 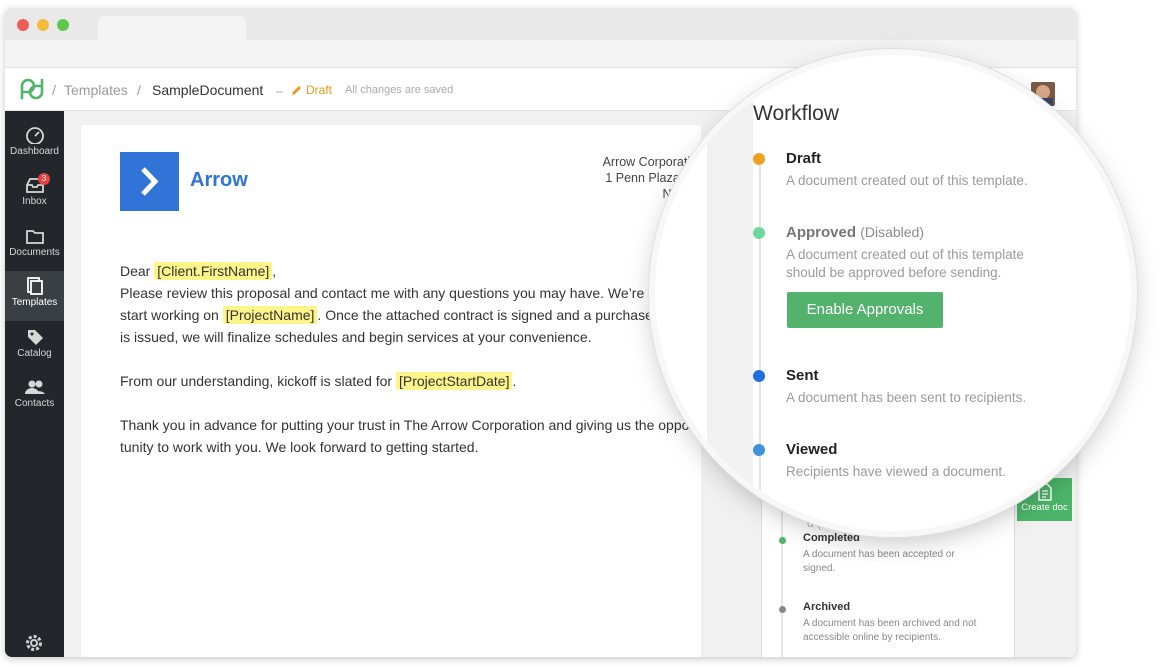 I want to click on magnified-panel-gap, so click(x=730, y=293).